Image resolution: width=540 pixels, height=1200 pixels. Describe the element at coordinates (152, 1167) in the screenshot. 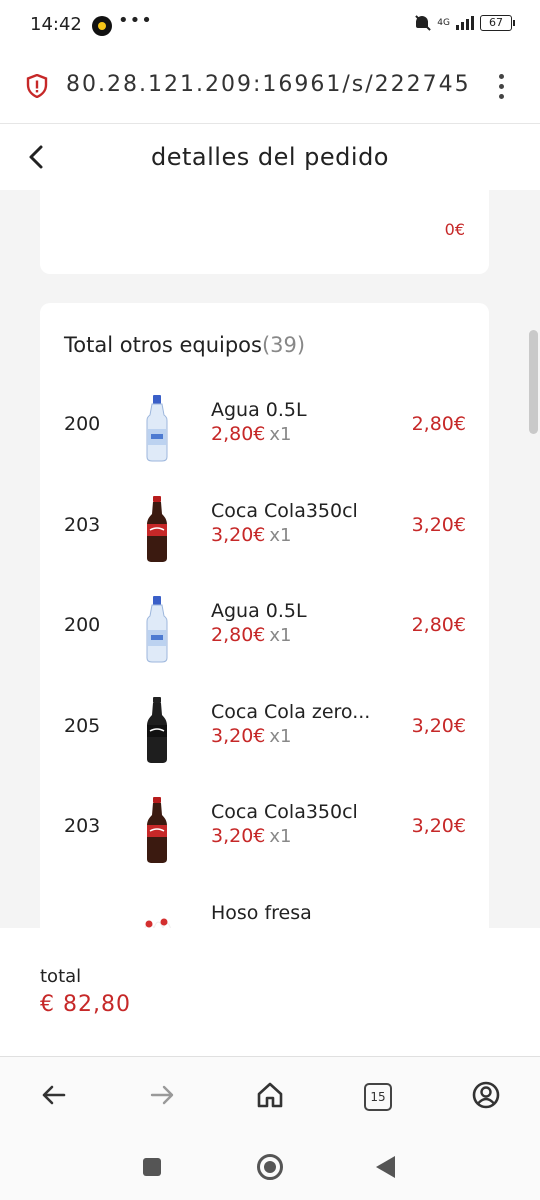

I see `recent-apps-icon` at that location.